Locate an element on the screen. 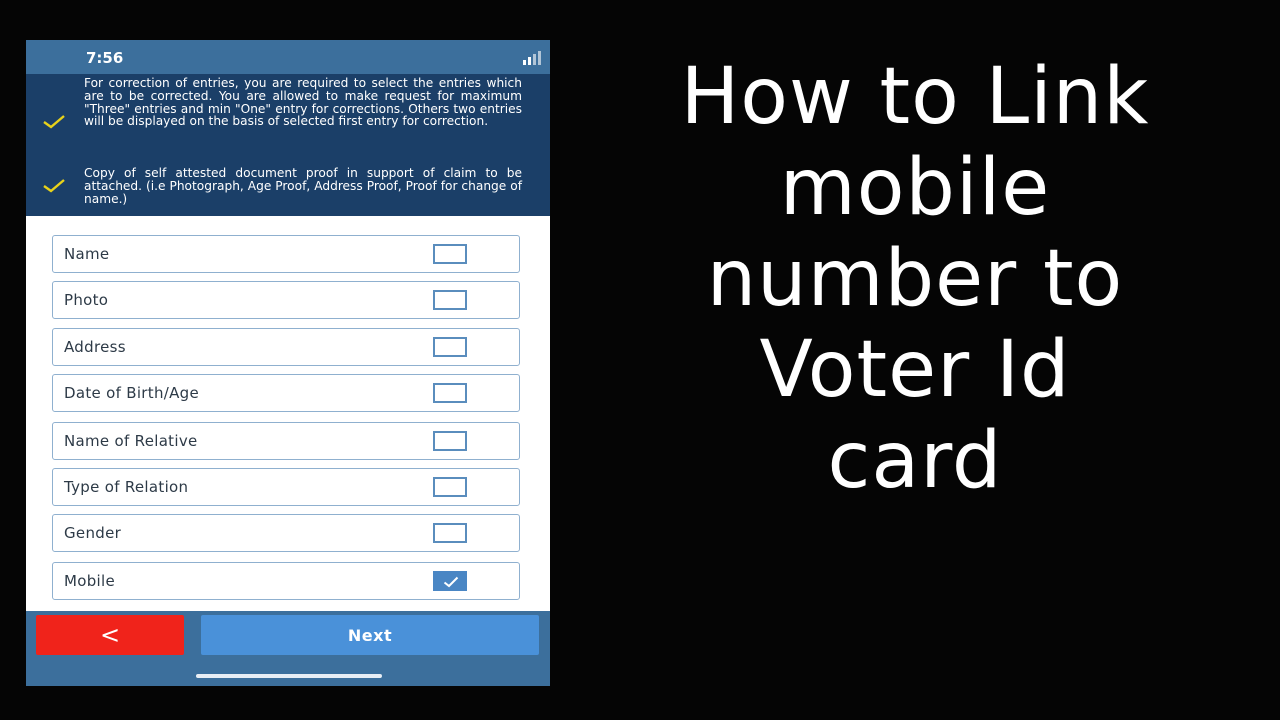 The image size is (1280, 720). check-icon is located at coordinates (451, 582).